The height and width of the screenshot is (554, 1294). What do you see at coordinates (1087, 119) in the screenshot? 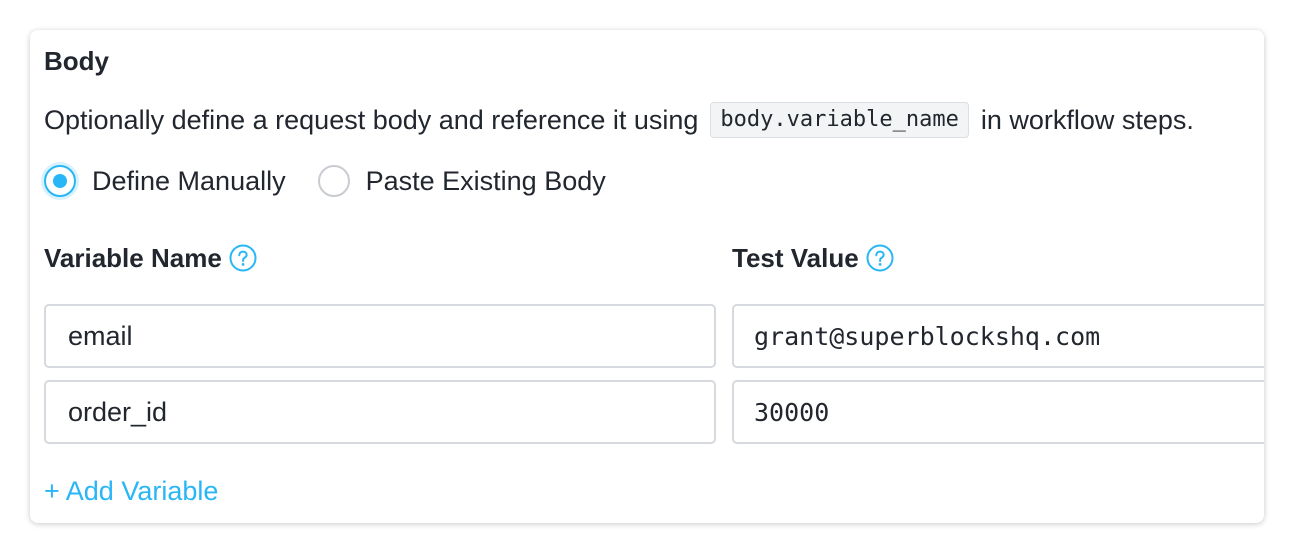
I see `description-text-end: in workflow steps.` at bounding box center [1087, 119].